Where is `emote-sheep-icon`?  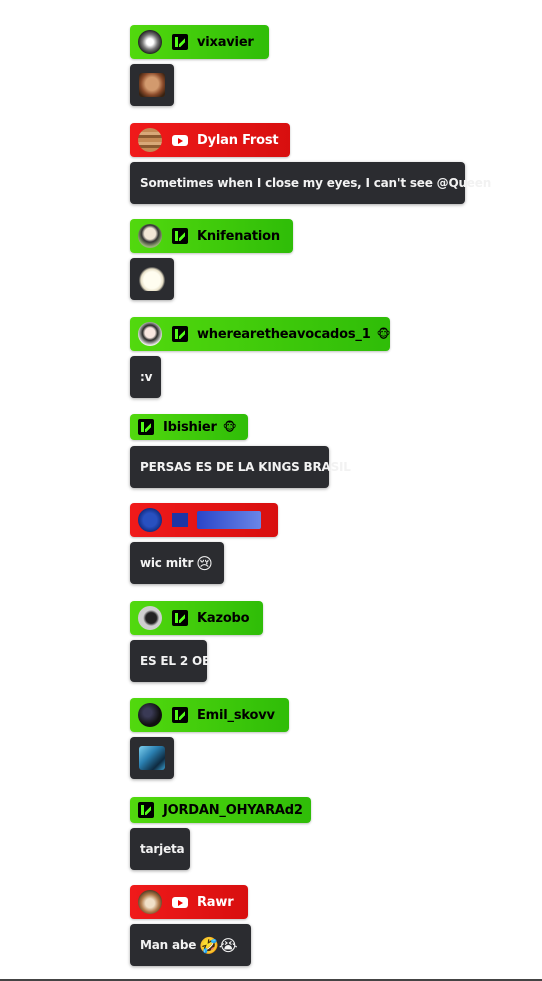
emote-sheep-icon is located at coordinates (152, 279).